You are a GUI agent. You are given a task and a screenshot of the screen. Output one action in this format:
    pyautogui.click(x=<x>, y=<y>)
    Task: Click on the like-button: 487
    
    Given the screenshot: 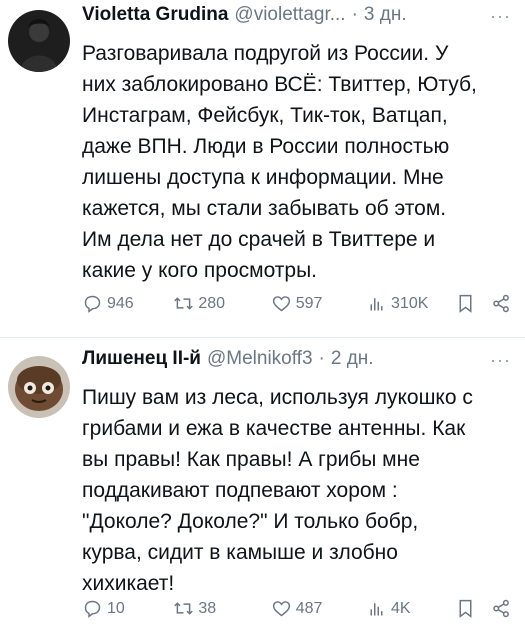 What is the action you would take?
    pyautogui.click(x=318, y=608)
    